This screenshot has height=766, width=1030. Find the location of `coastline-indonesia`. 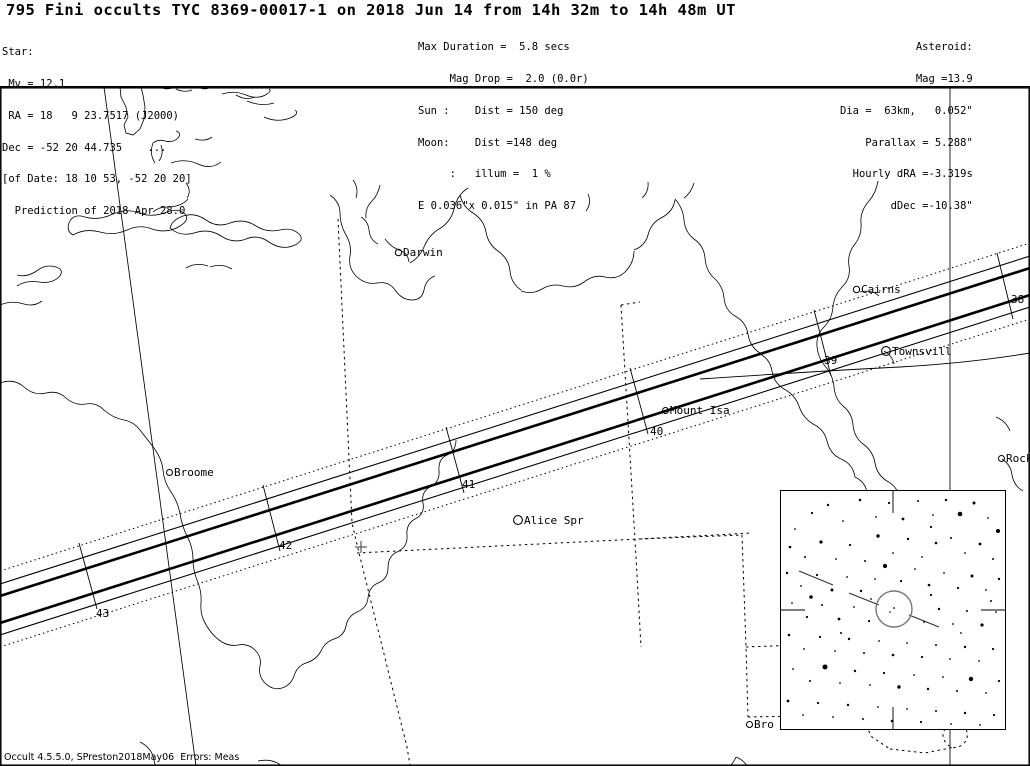

coastline-indonesia is located at coordinates (151, 196).